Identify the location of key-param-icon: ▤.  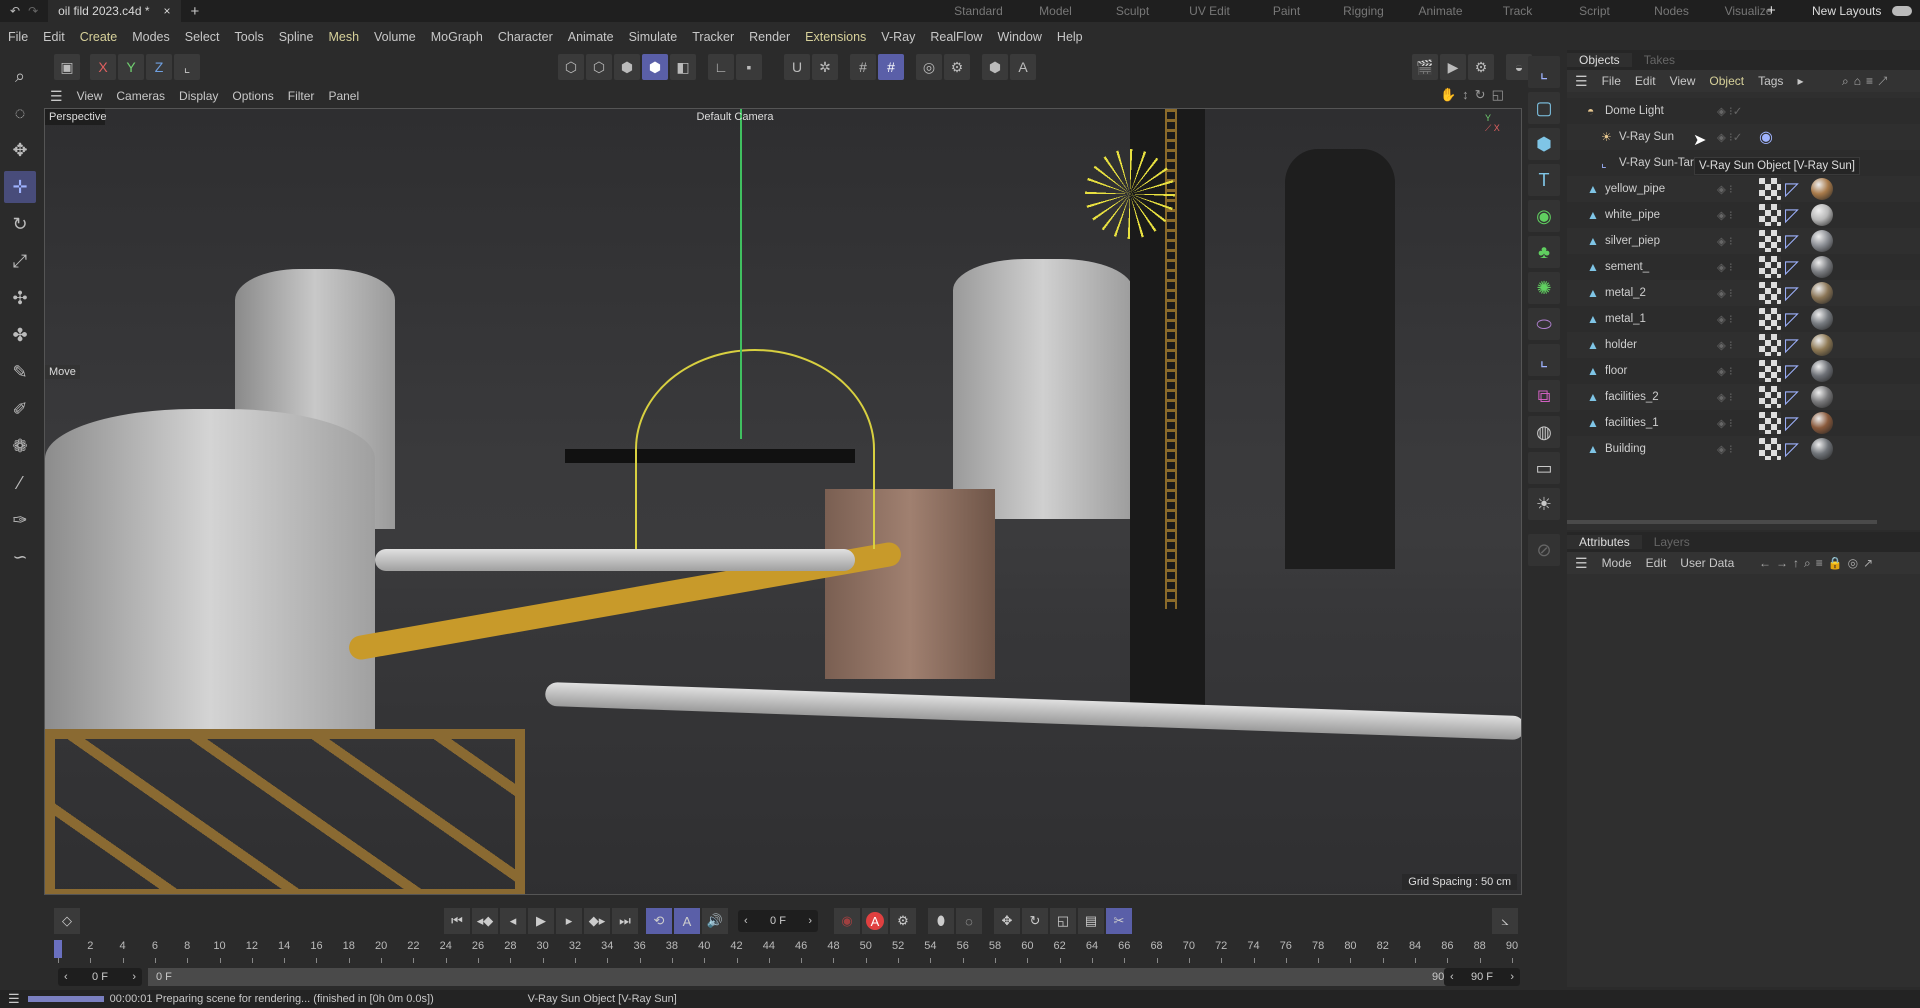
(1091, 921).